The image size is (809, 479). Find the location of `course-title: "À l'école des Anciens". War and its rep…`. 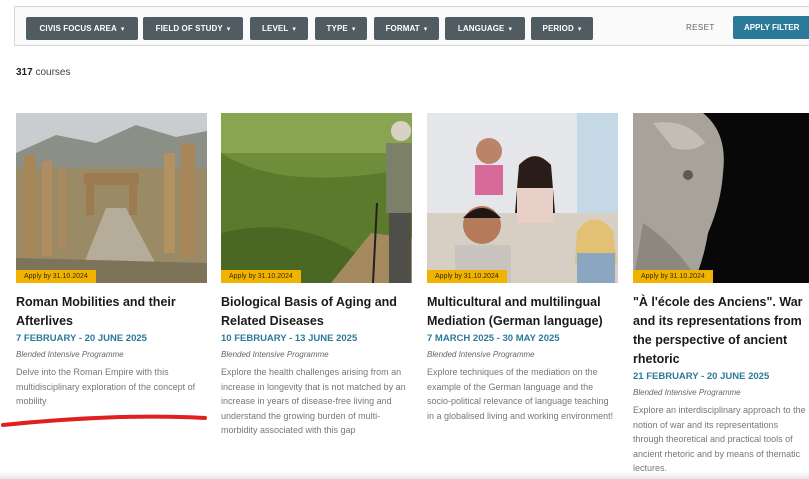

course-title: "À l'école des Anciens". War and its rep… is located at coordinates (721, 331).